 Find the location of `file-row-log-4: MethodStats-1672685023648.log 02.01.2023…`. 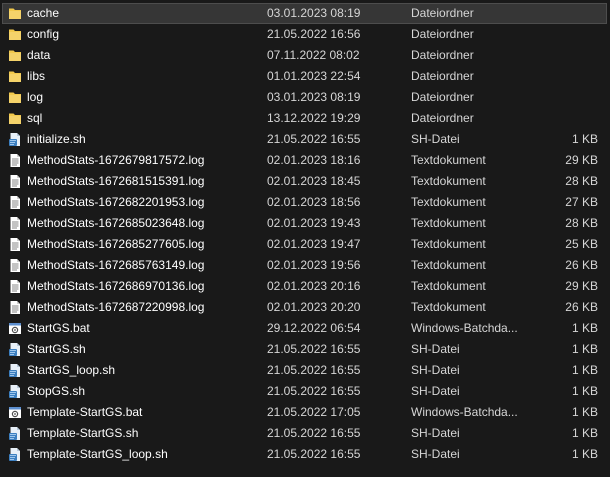

file-row-log-4: MethodStats-1672685023648.log 02.01.2023… is located at coordinates (305, 223).